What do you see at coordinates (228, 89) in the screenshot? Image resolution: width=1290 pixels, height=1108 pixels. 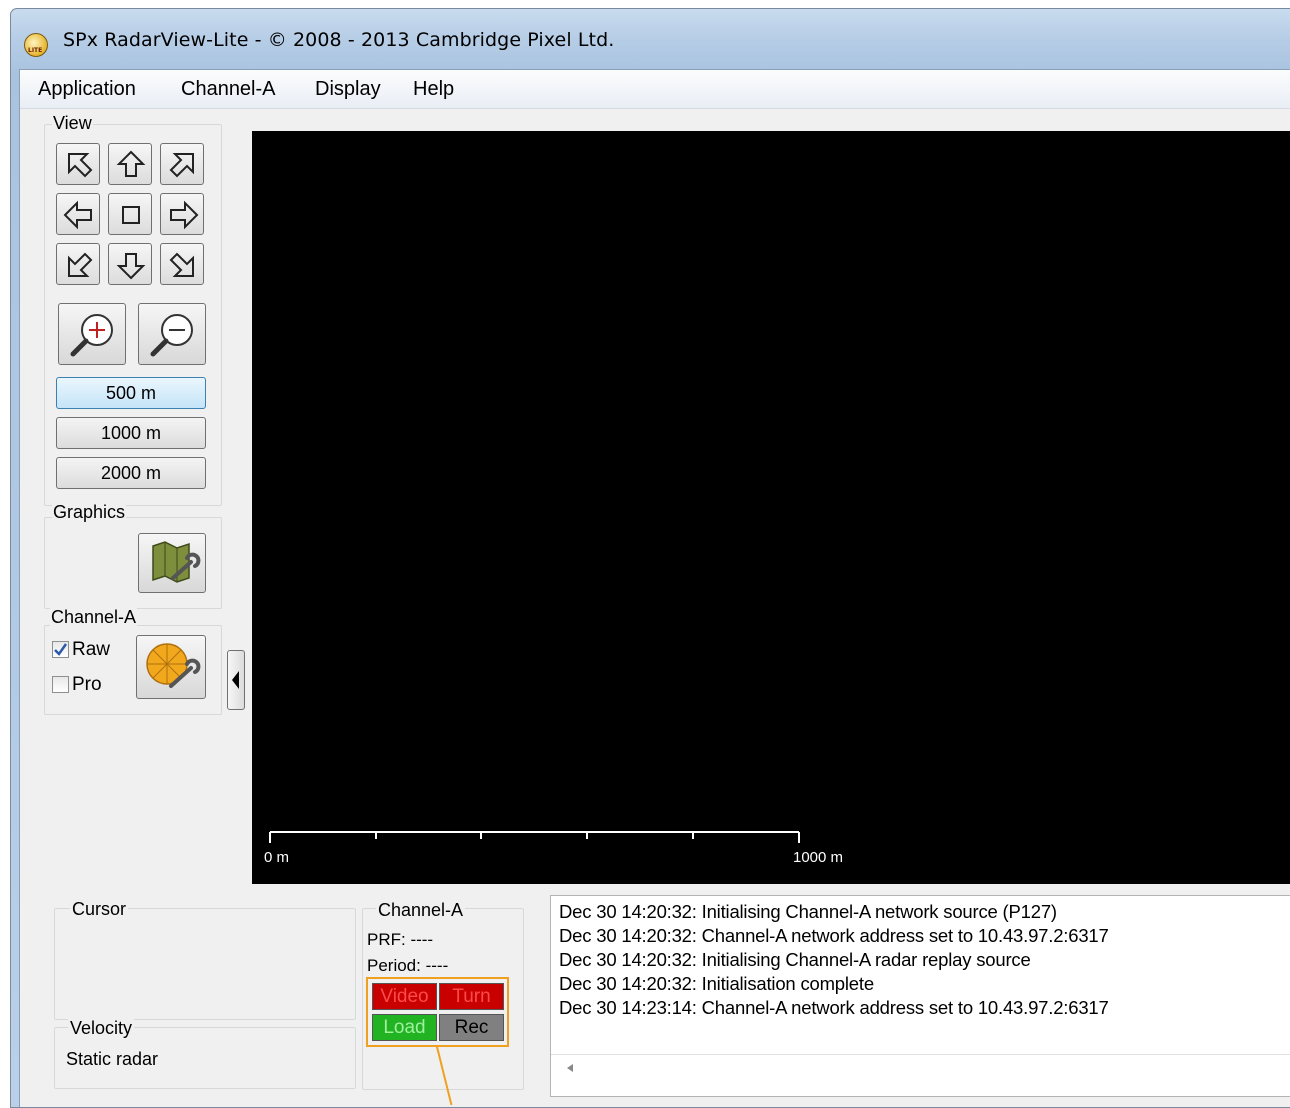 I see `menu-channel-a: Channel-A` at bounding box center [228, 89].